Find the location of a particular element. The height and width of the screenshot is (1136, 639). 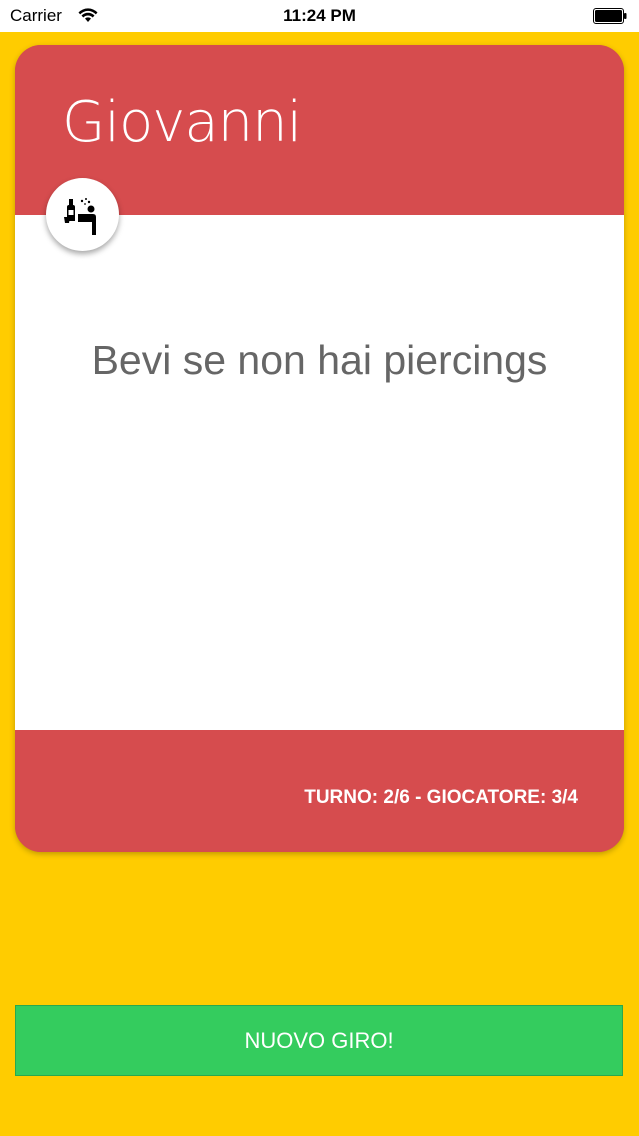

new-round-button: NUOVO GIRO! is located at coordinates (319, 1040).